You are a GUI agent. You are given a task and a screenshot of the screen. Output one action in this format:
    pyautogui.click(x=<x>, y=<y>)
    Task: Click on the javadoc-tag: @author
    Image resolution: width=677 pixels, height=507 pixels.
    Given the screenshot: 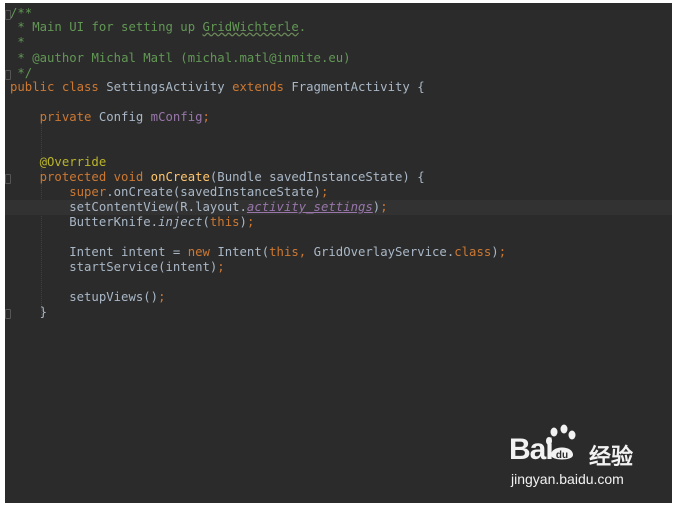 What is the action you would take?
    pyautogui.click(x=58, y=58)
    